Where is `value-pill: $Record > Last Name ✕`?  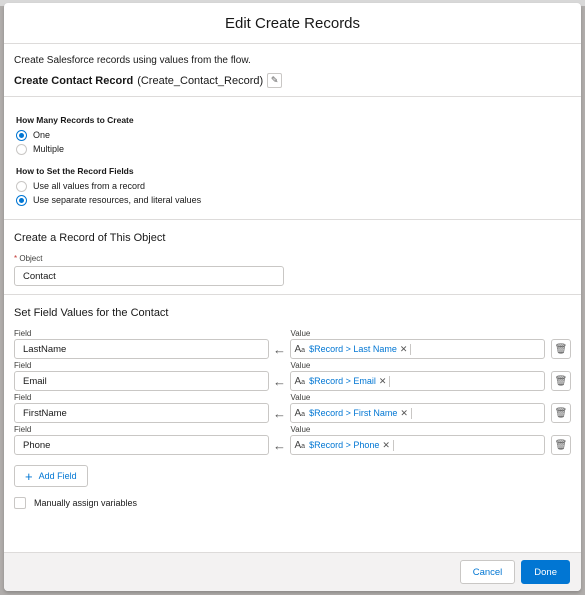
value-pill: $Record > Last Name ✕ is located at coordinates (360, 349).